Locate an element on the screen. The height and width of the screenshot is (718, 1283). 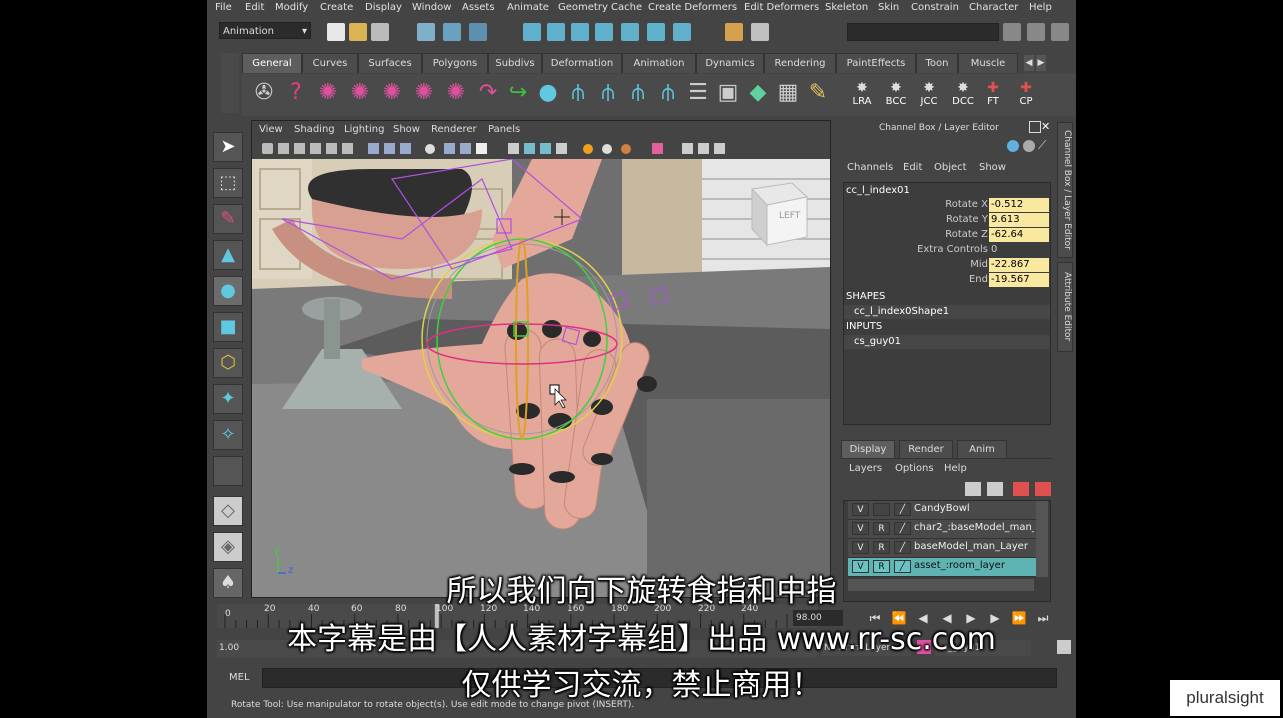
channel-extra-controls: Extra Controls 0 is located at coordinates (947, 250).